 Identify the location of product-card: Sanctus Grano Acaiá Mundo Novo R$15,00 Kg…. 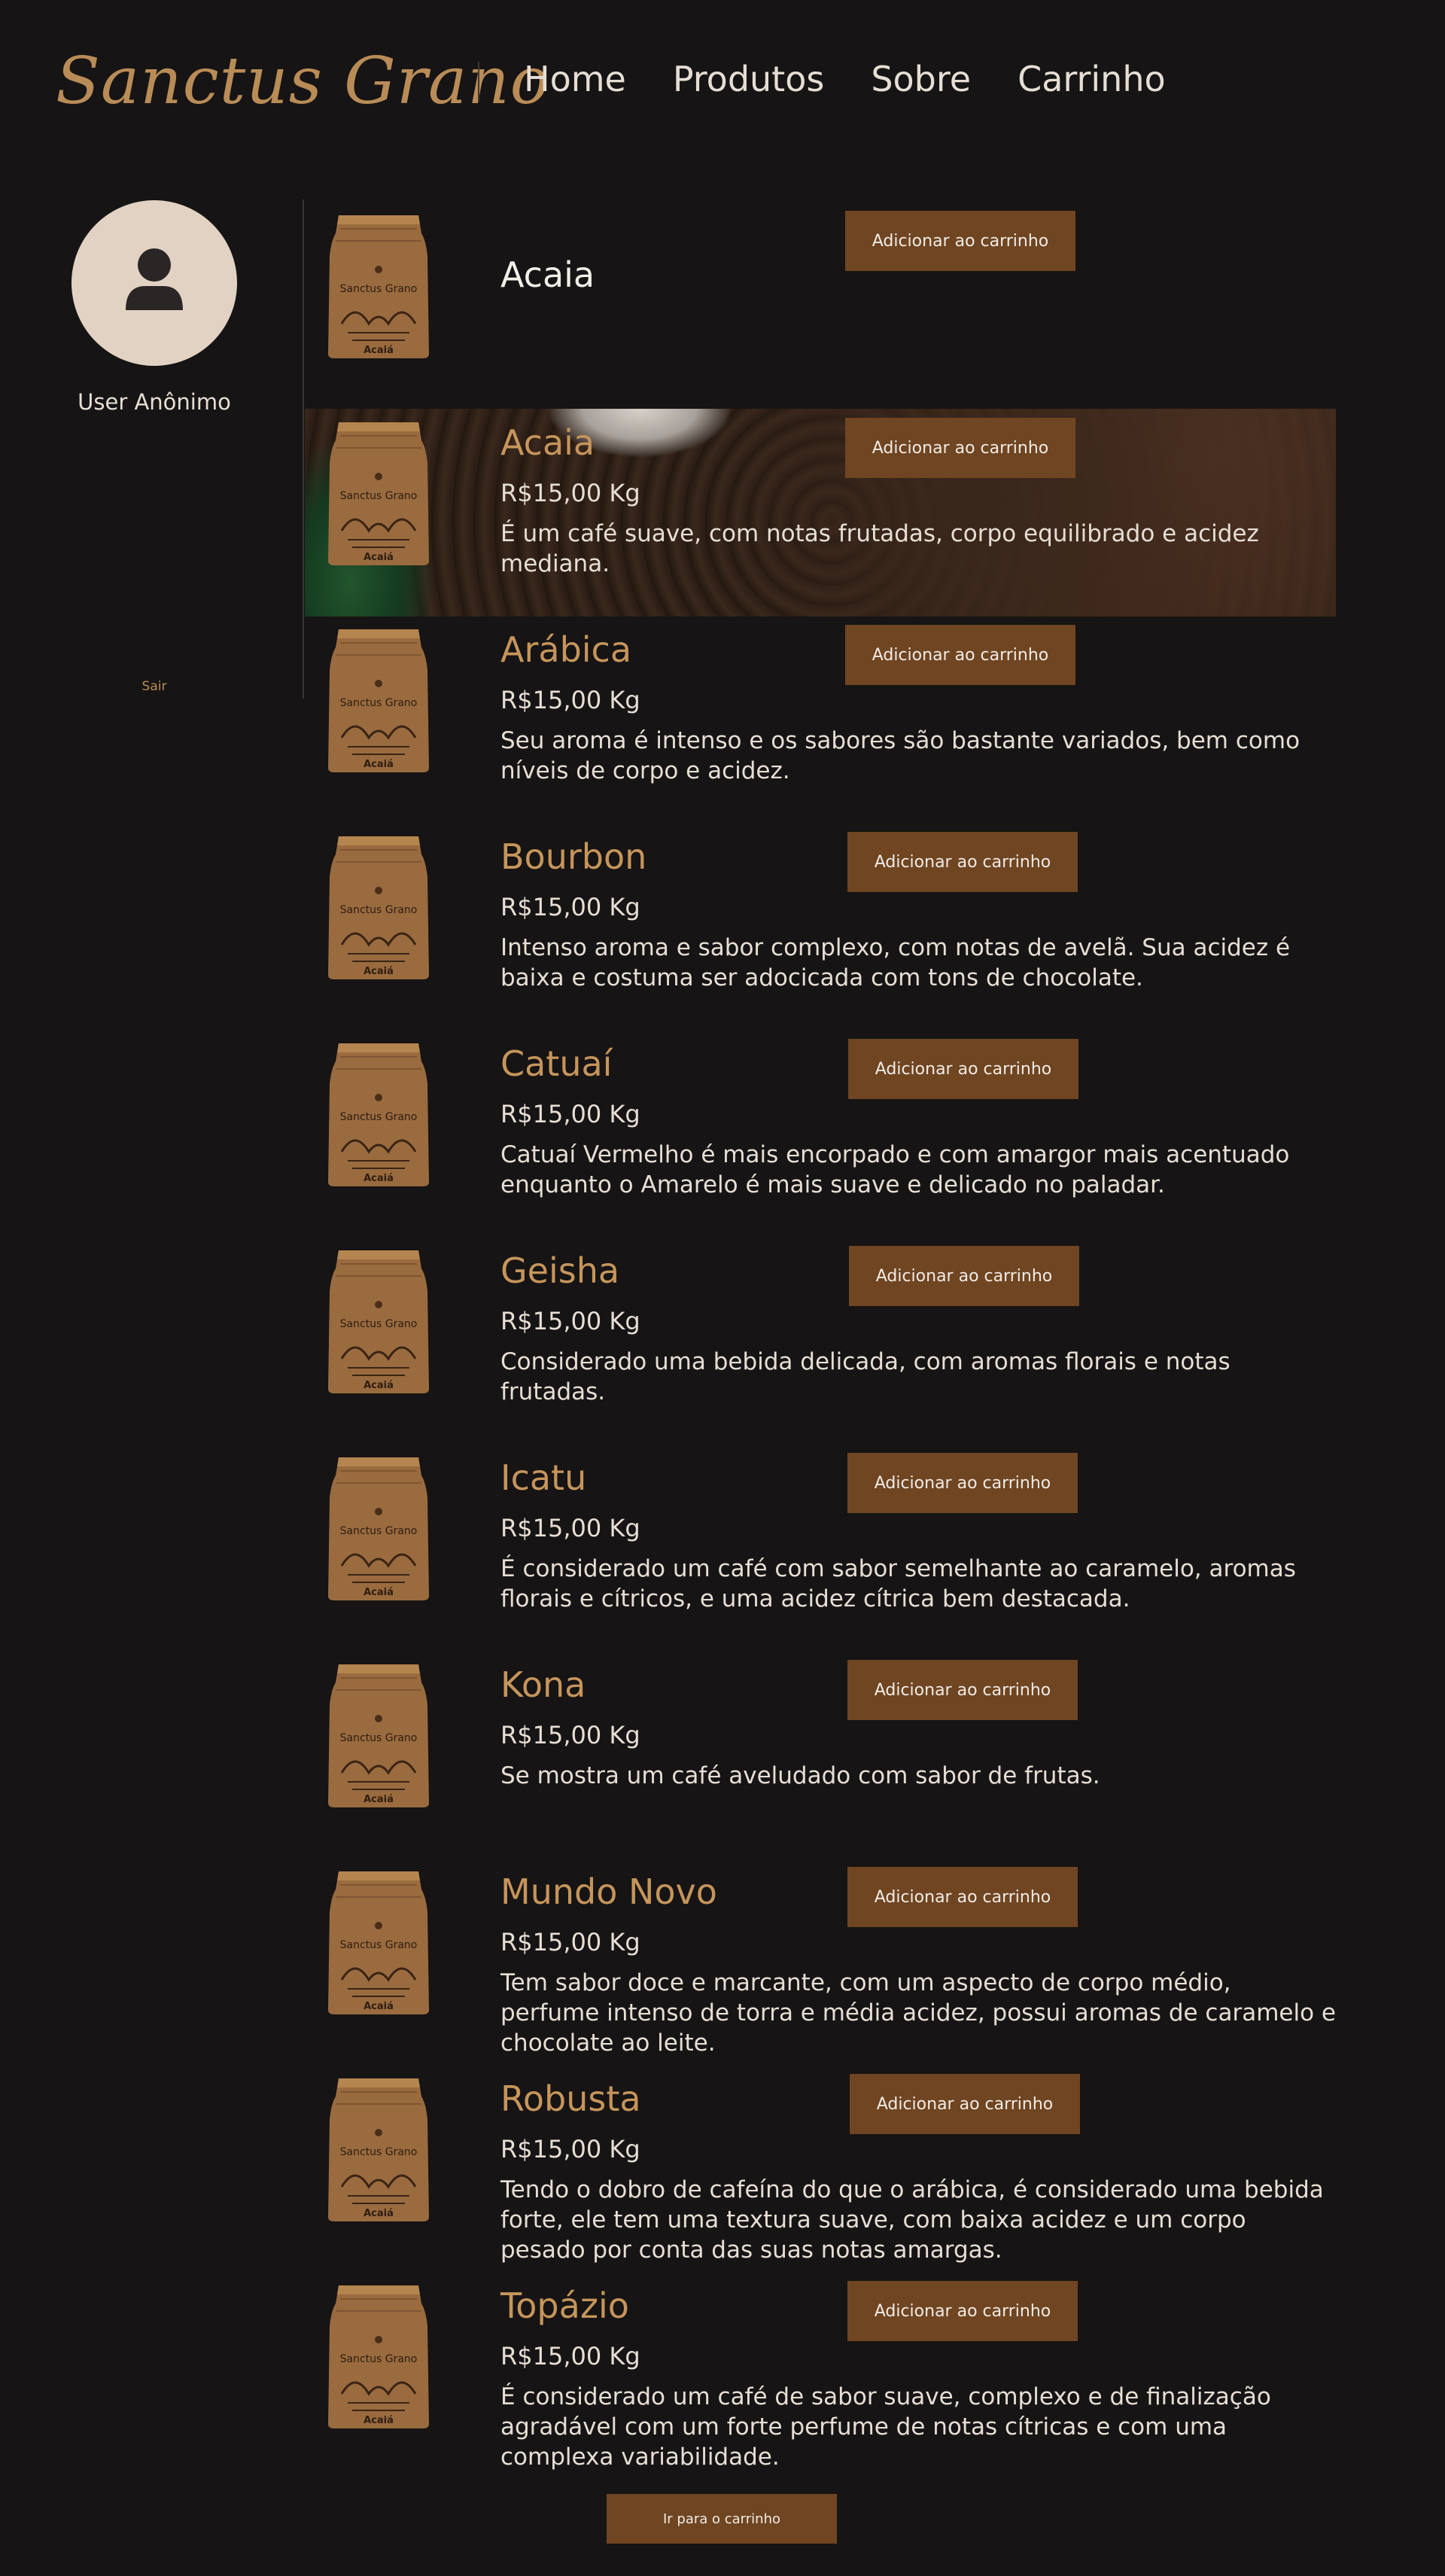
(820, 1962).